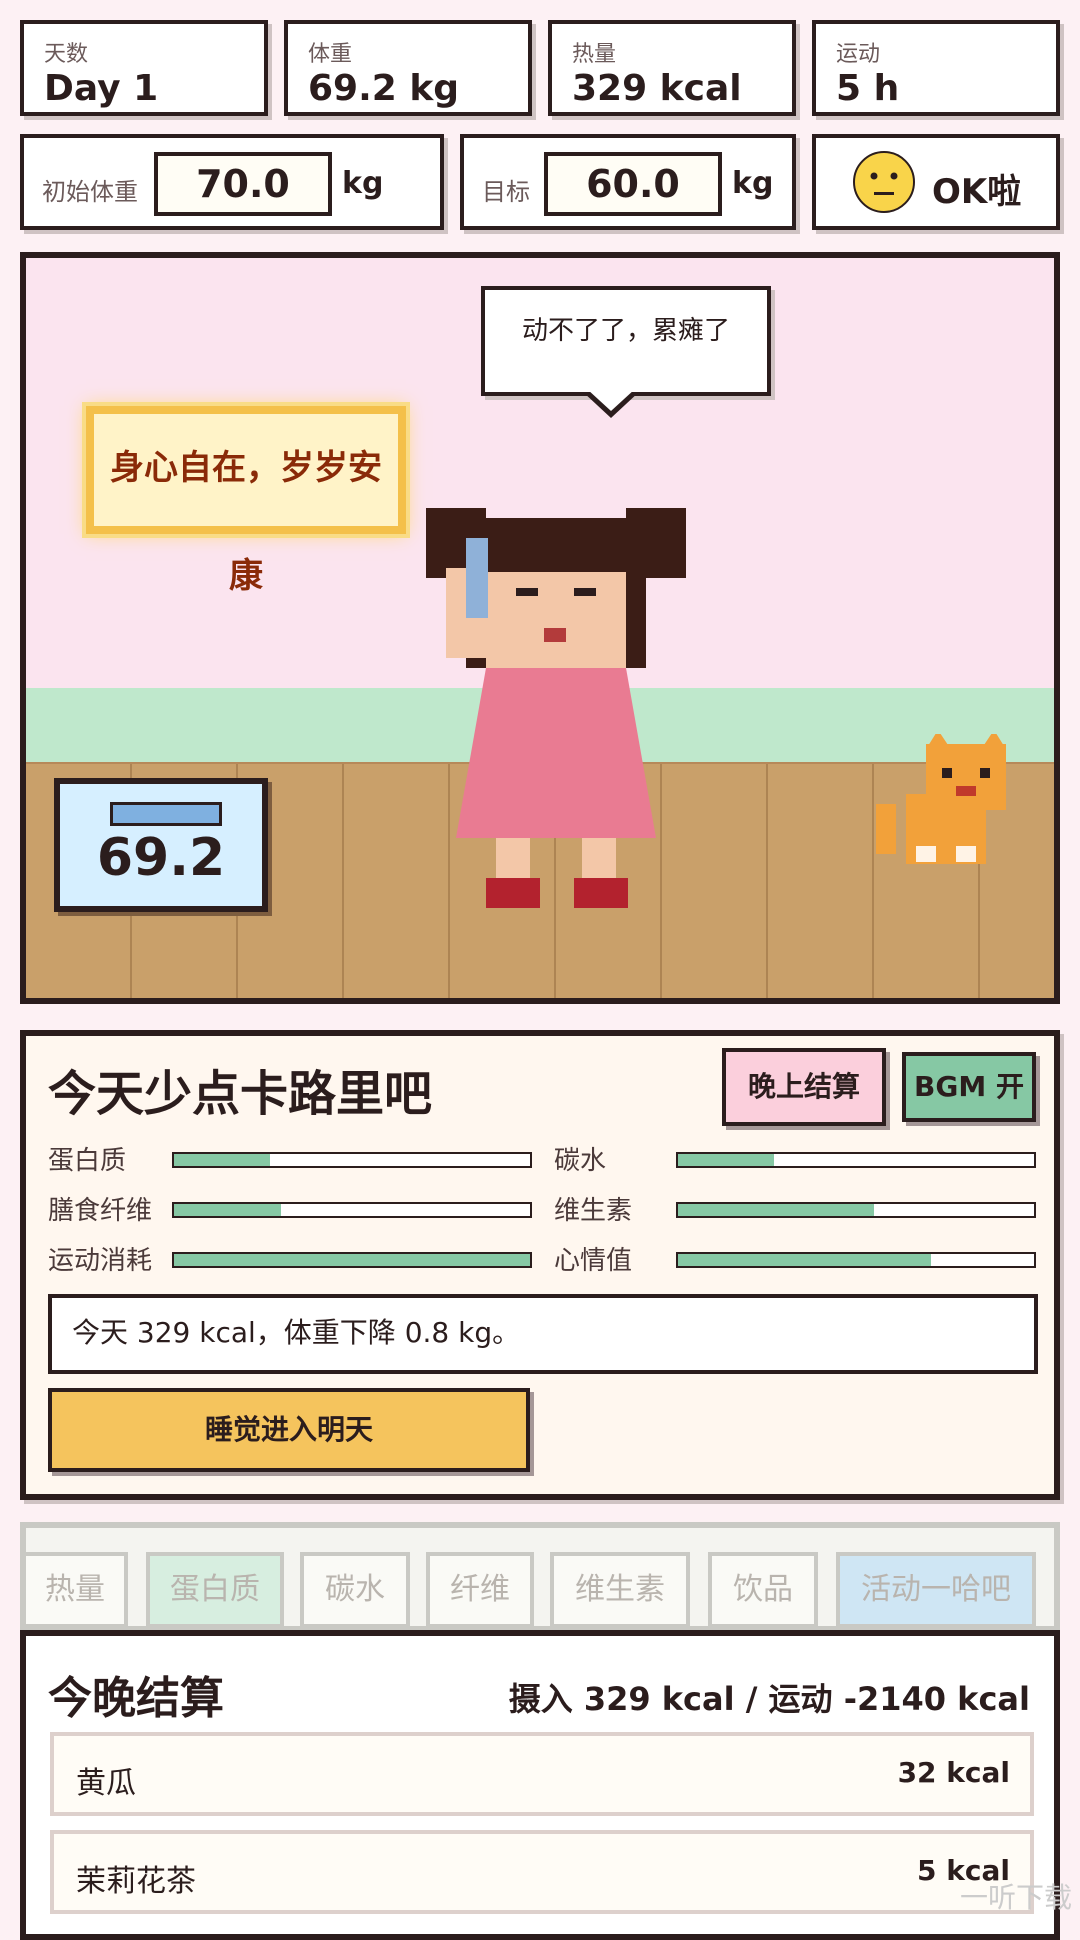 This screenshot has width=1080, height=1940. I want to click on target-weight-input: 60.0, so click(633, 184).